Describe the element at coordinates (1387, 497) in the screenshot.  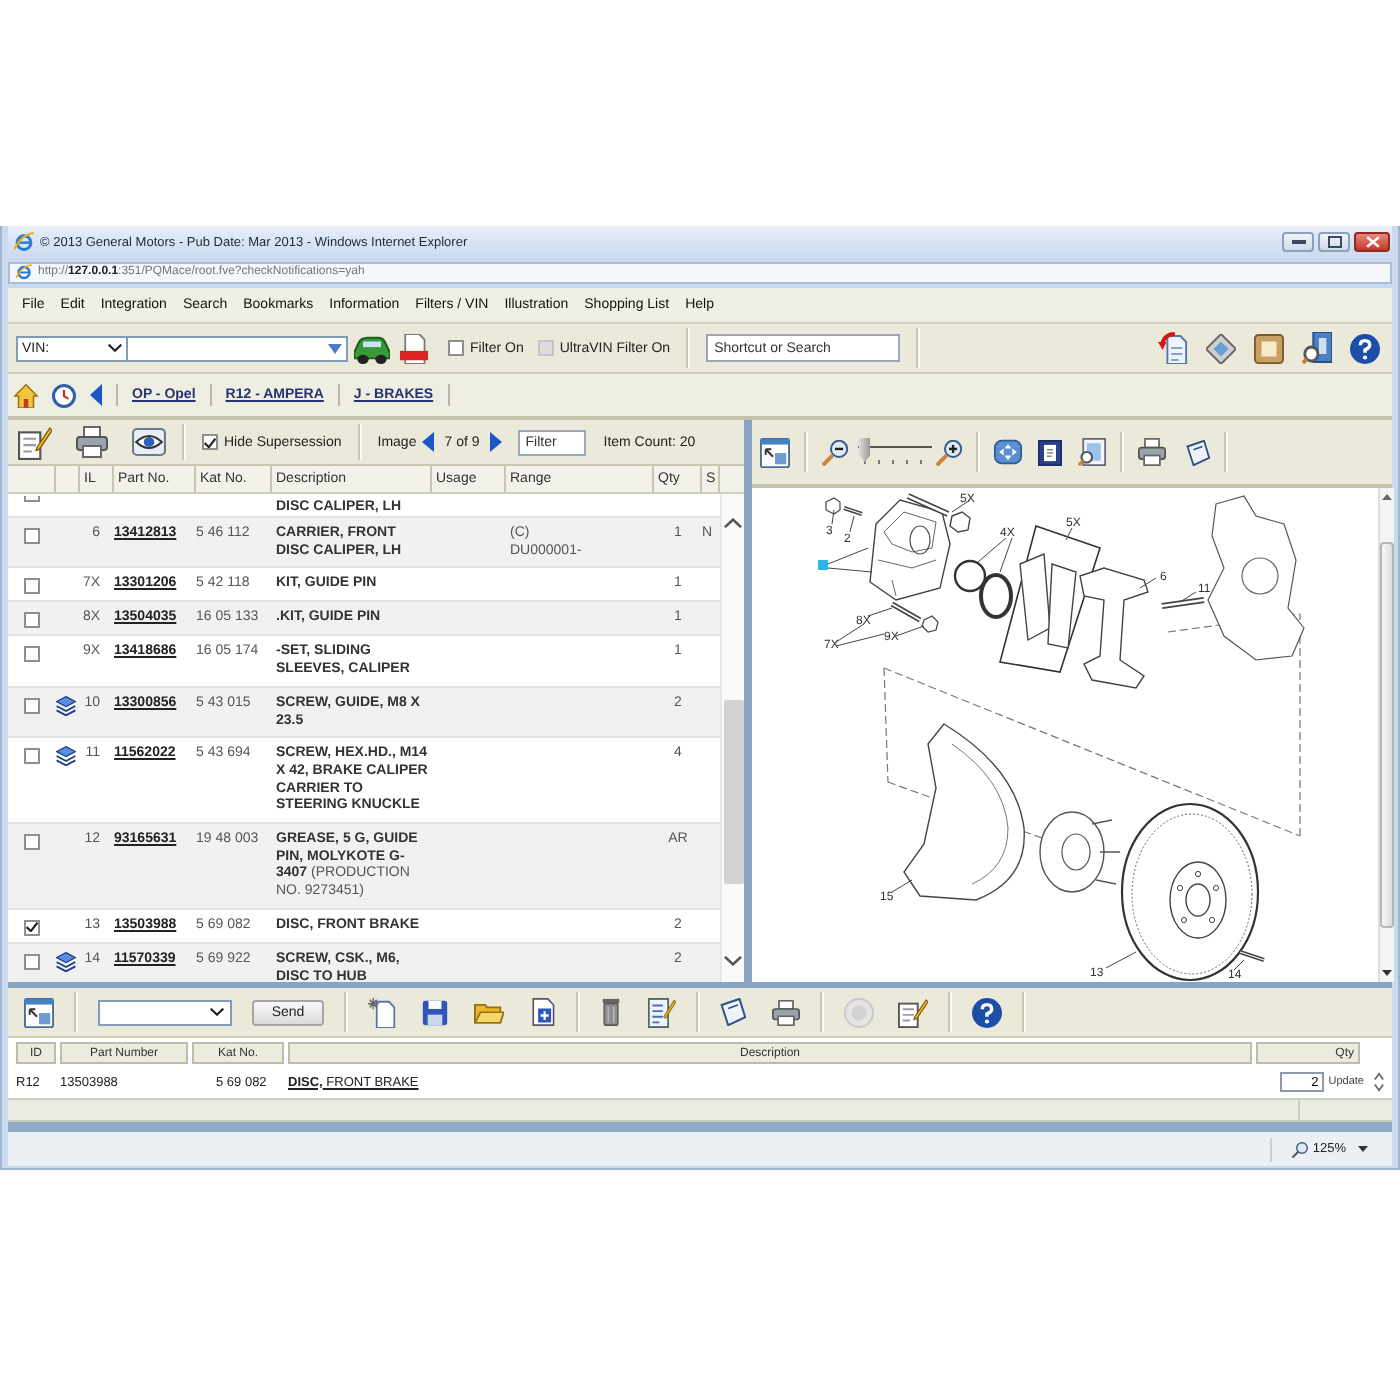
I see `scroll-up-icon` at that location.